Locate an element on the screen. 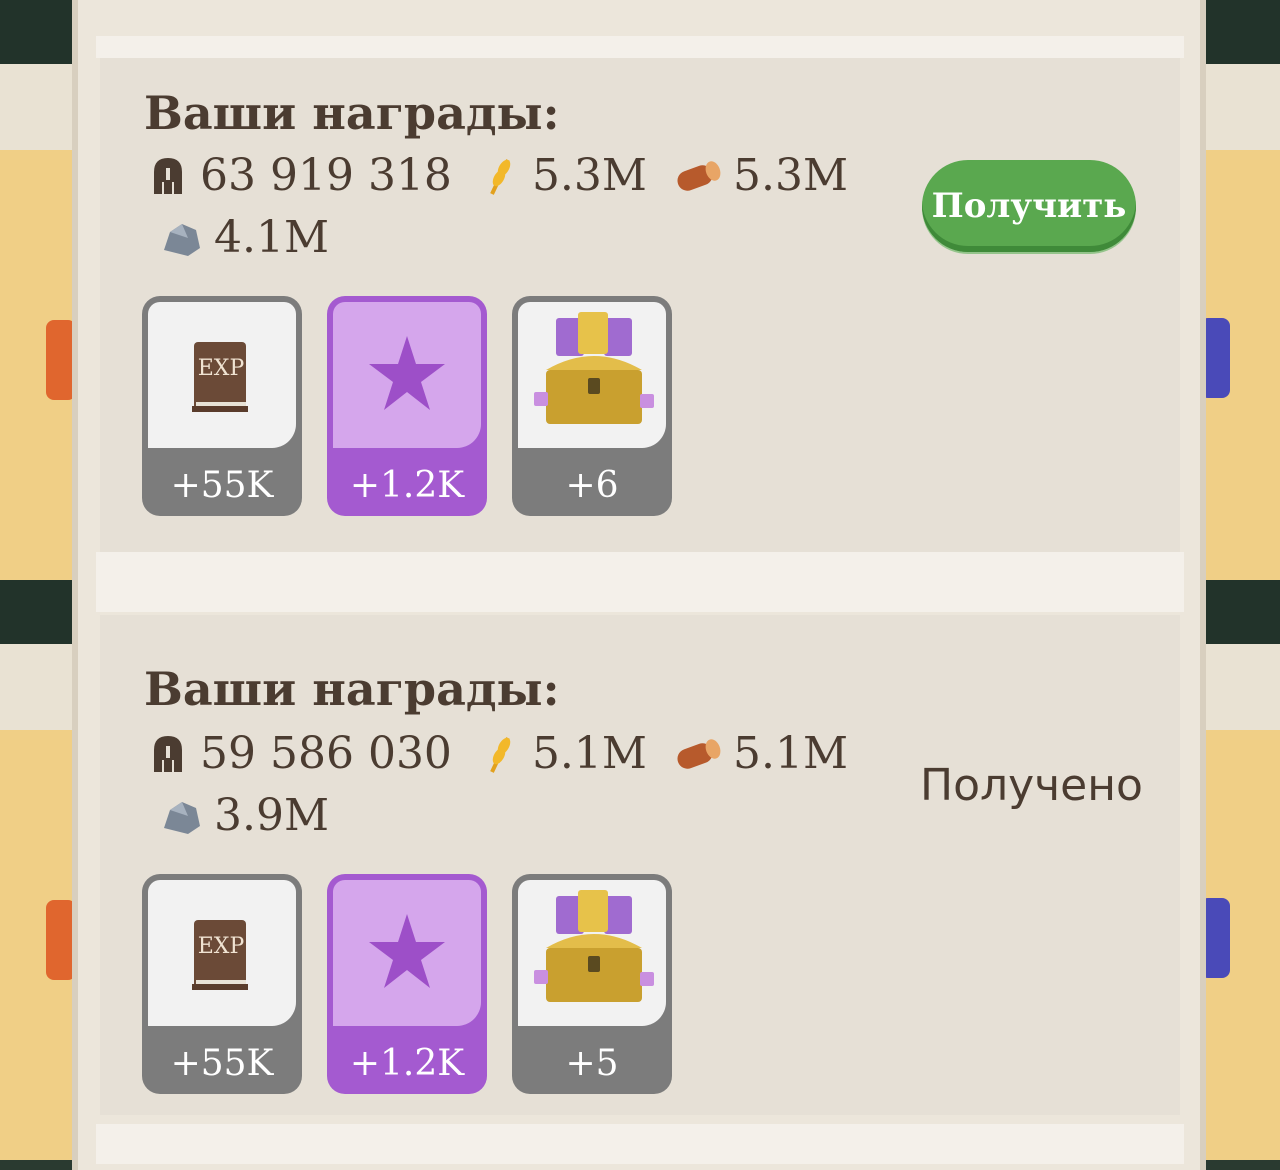 This screenshot has height=1170, width=1280. reward-card-chest: +5 is located at coordinates (592, 984).